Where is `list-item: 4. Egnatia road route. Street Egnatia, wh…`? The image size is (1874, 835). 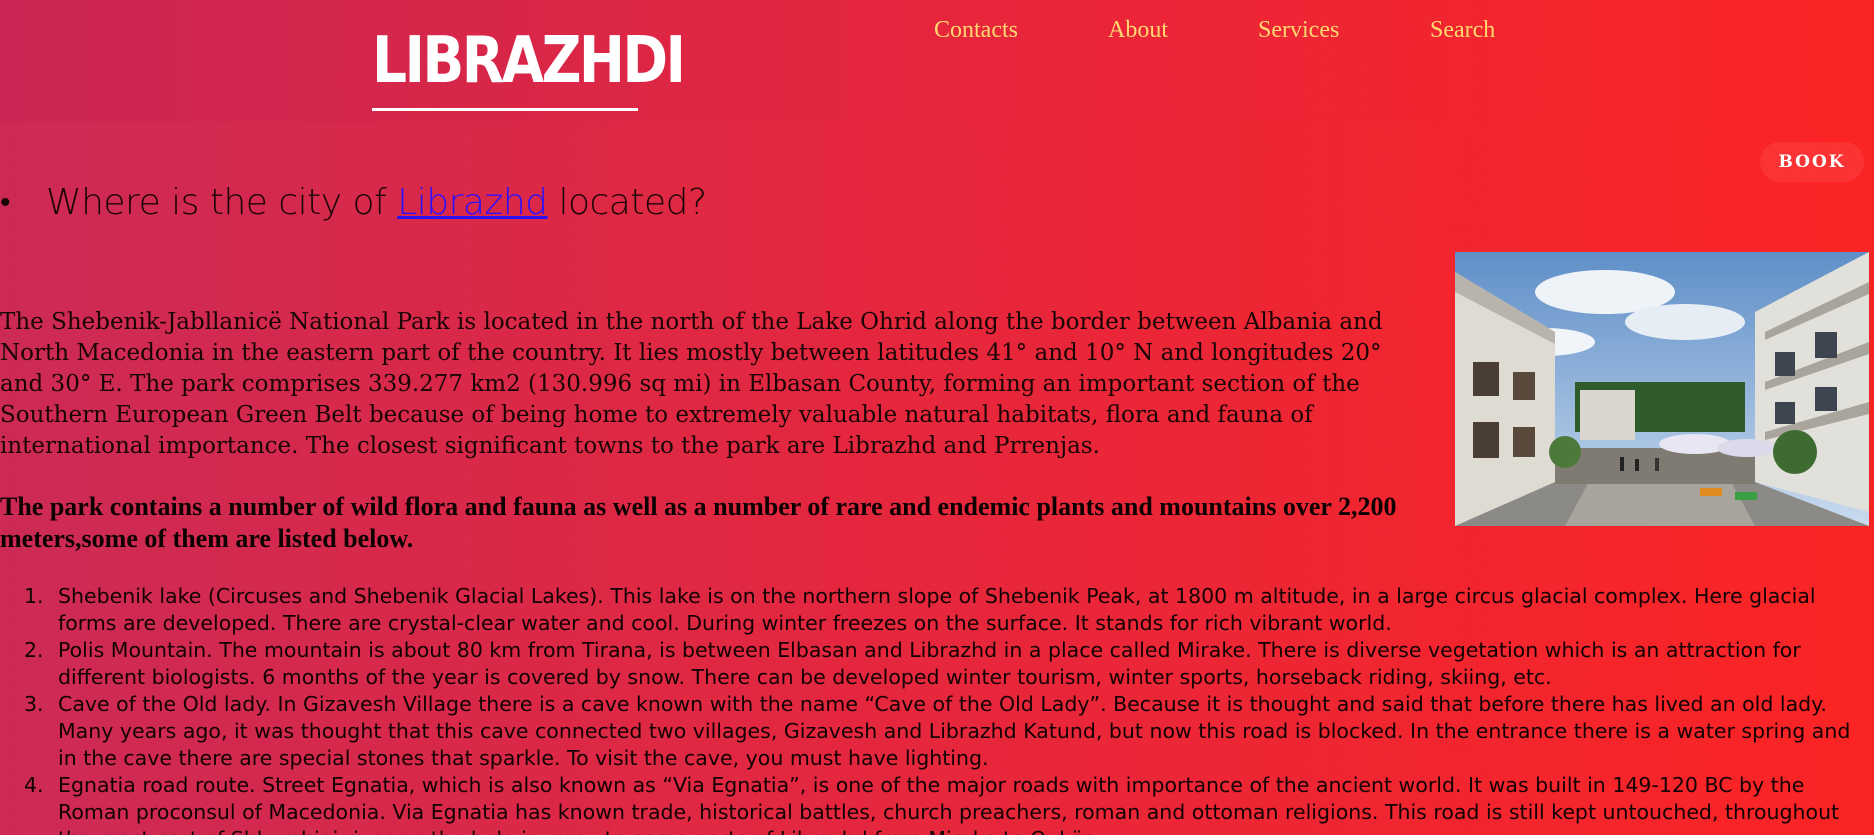 list-item: 4. Egnatia road route. Street Egnatia, wh… is located at coordinates (930, 803).